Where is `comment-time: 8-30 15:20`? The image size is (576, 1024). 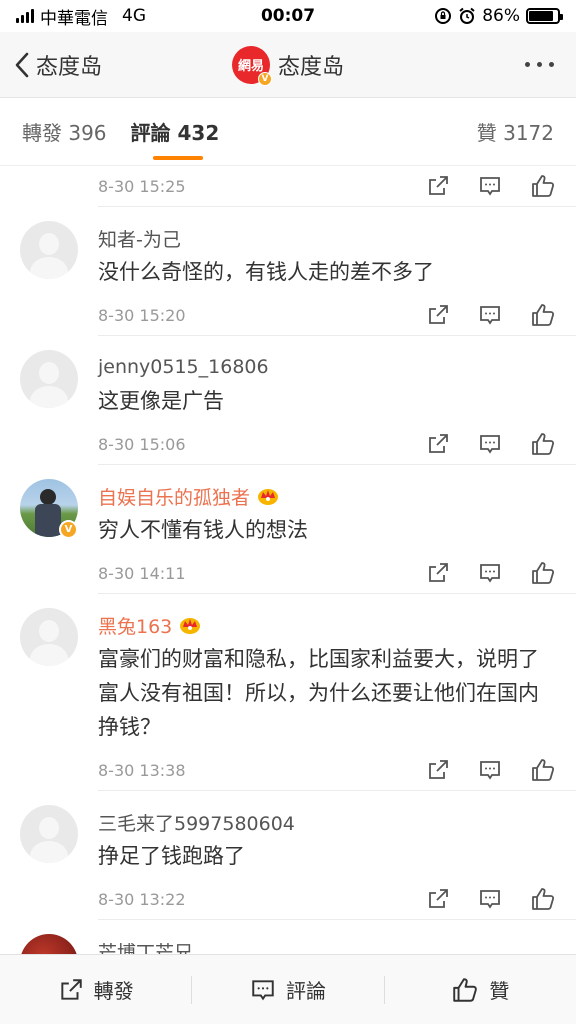
comment-time: 8-30 15:20 is located at coordinates (142, 315).